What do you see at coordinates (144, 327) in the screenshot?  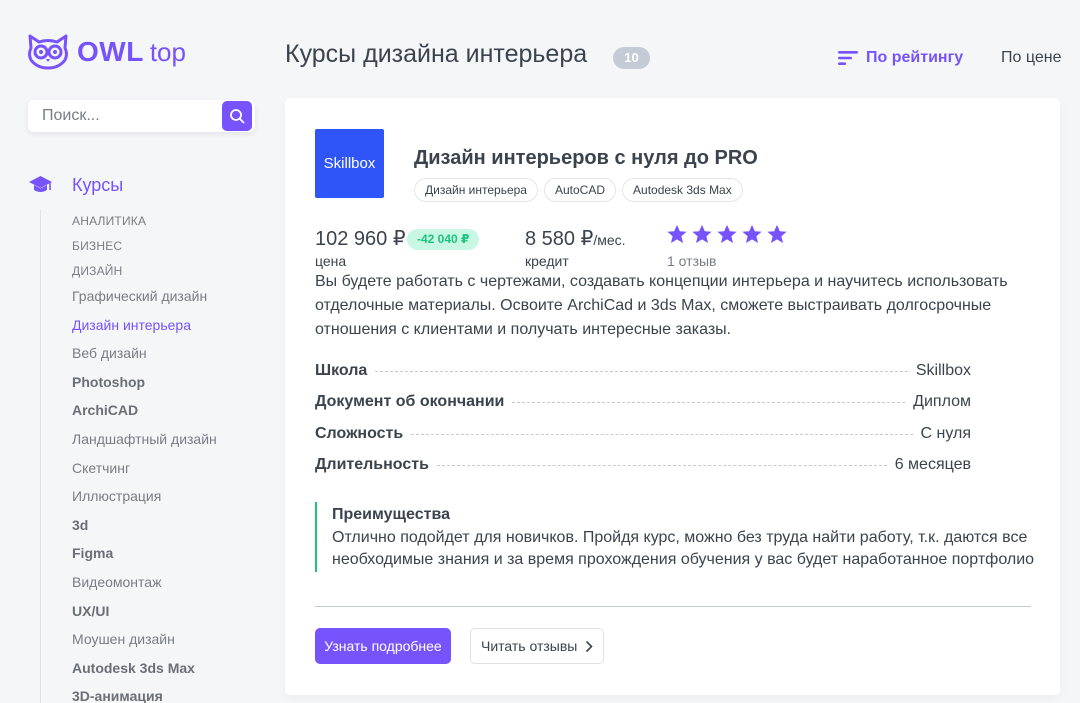 I see `sidebar-item: Дизайн интерьера` at bounding box center [144, 327].